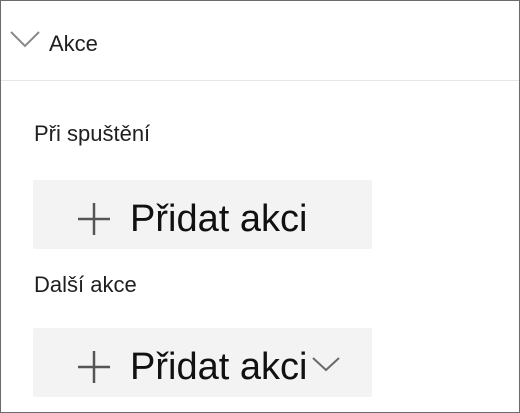 Image resolution: width=520 pixels, height=413 pixels. Describe the element at coordinates (85, 284) in the screenshot. I see `more-actions-label: Další akce` at that location.